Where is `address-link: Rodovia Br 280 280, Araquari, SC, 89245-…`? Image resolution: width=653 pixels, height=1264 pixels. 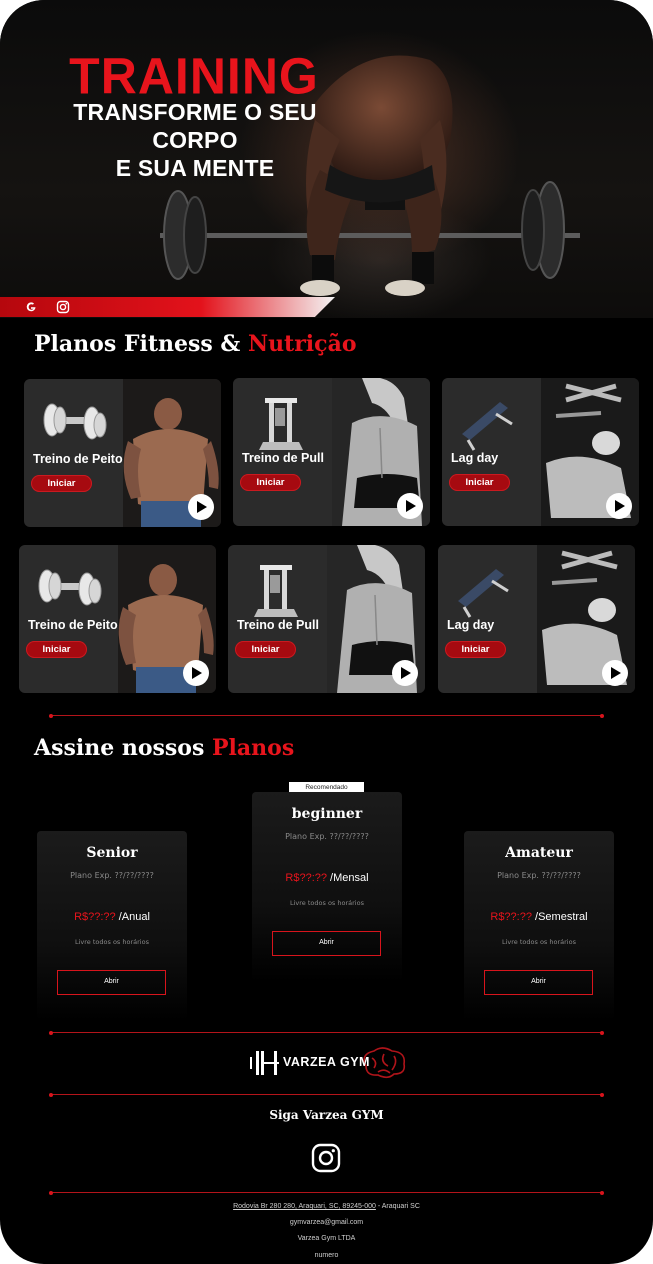 address-link: Rodovia Br 280 280, Araquari, SC, 89245-… is located at coordinates (304, 1206).